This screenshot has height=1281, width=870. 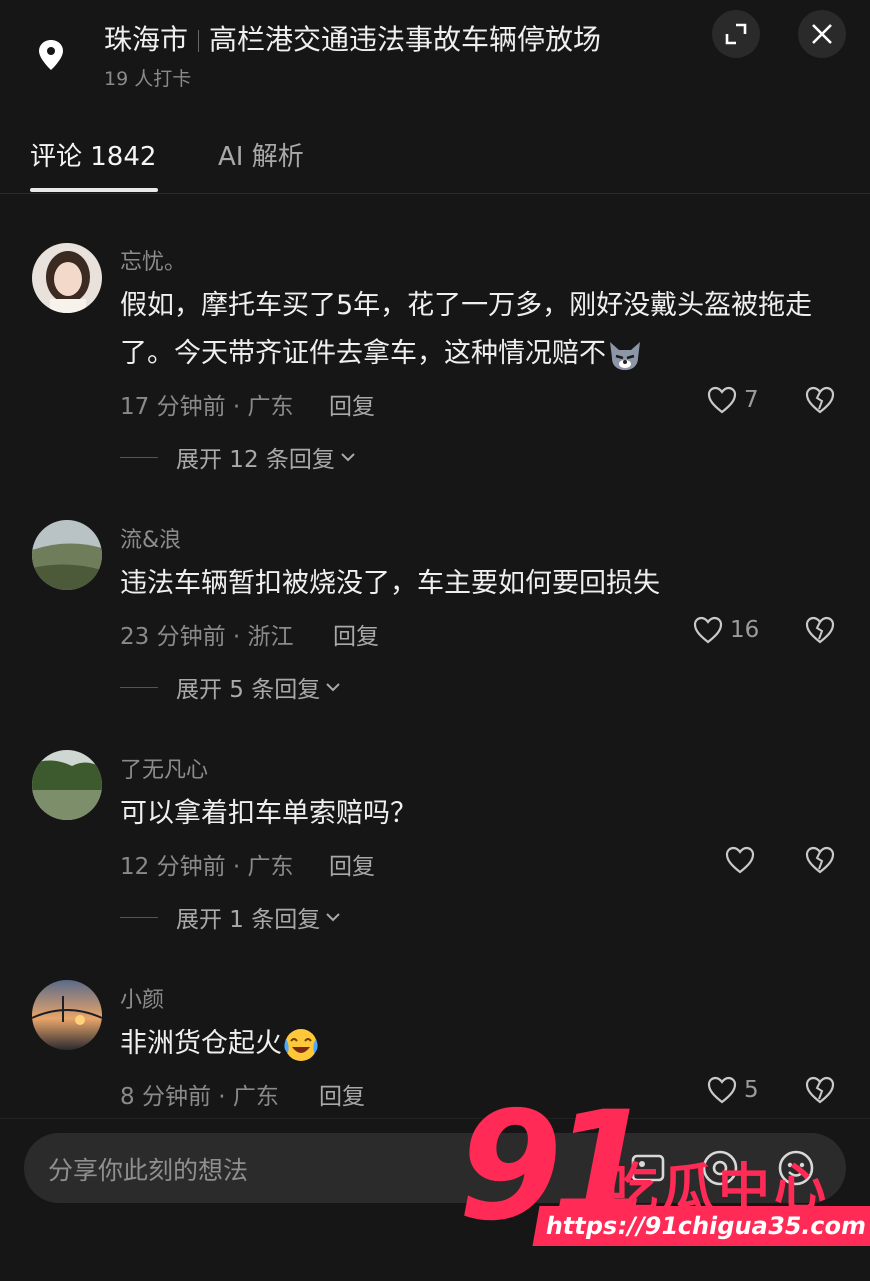 What do you see at coordinates (199, 1097) in the screenshot?
I see `comment-meta: 8 分钟前 · 广东` at bounding box center [199, 1097].